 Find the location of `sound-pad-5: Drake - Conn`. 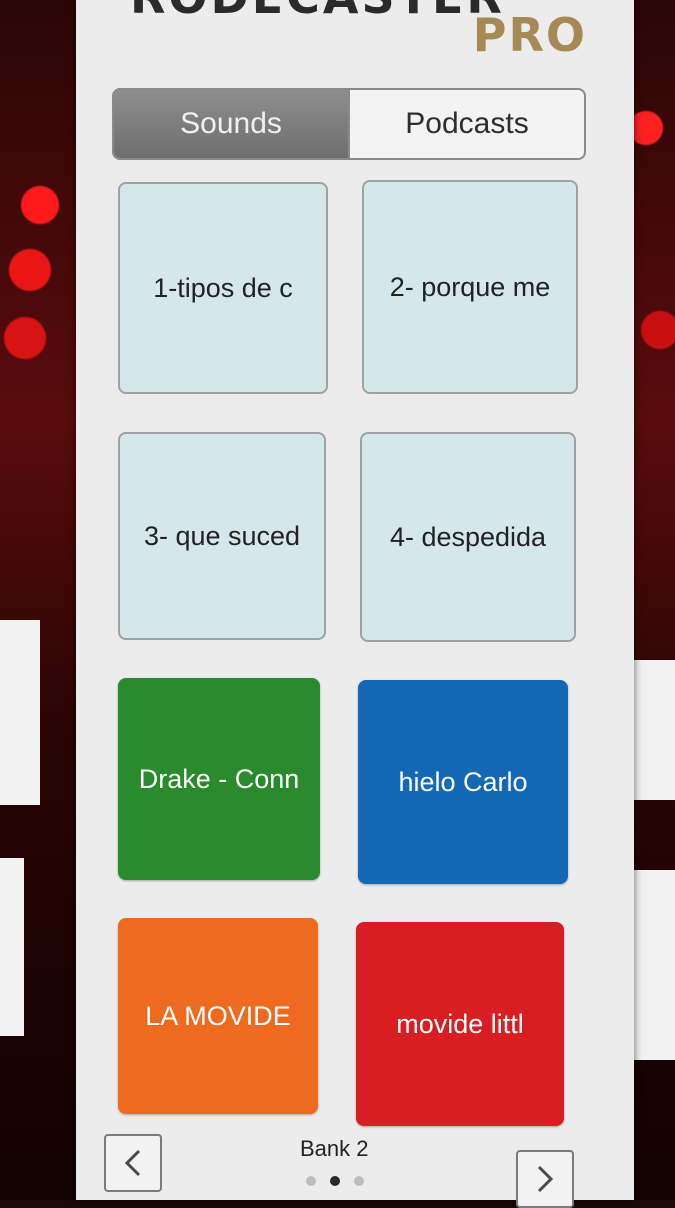

sound-pad-5: Drake - Conn is located at coordinates (219, 779).